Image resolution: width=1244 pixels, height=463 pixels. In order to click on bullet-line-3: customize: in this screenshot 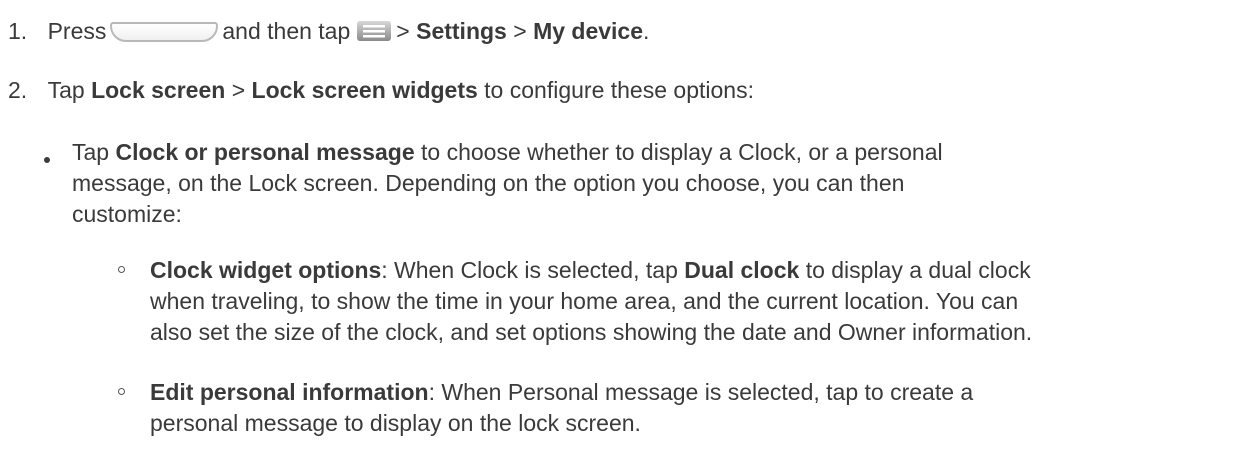, I will do `click(127, 214)`.